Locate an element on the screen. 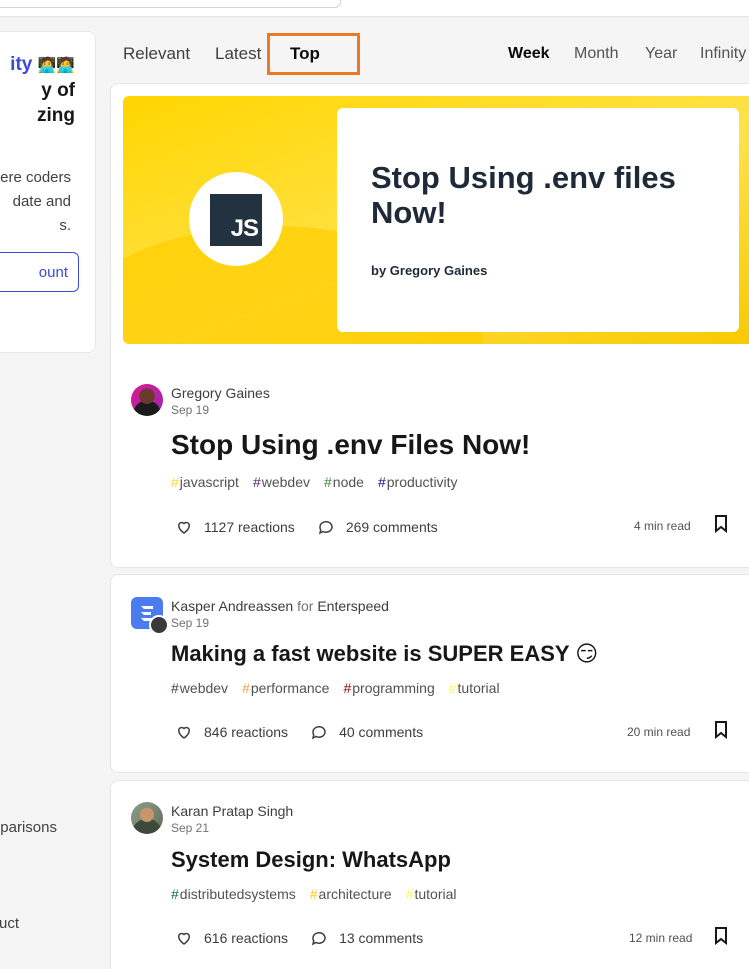 The height and width of the screenshot is (969, 749). tag-link: #javascript is located at coordinates (205, 482).